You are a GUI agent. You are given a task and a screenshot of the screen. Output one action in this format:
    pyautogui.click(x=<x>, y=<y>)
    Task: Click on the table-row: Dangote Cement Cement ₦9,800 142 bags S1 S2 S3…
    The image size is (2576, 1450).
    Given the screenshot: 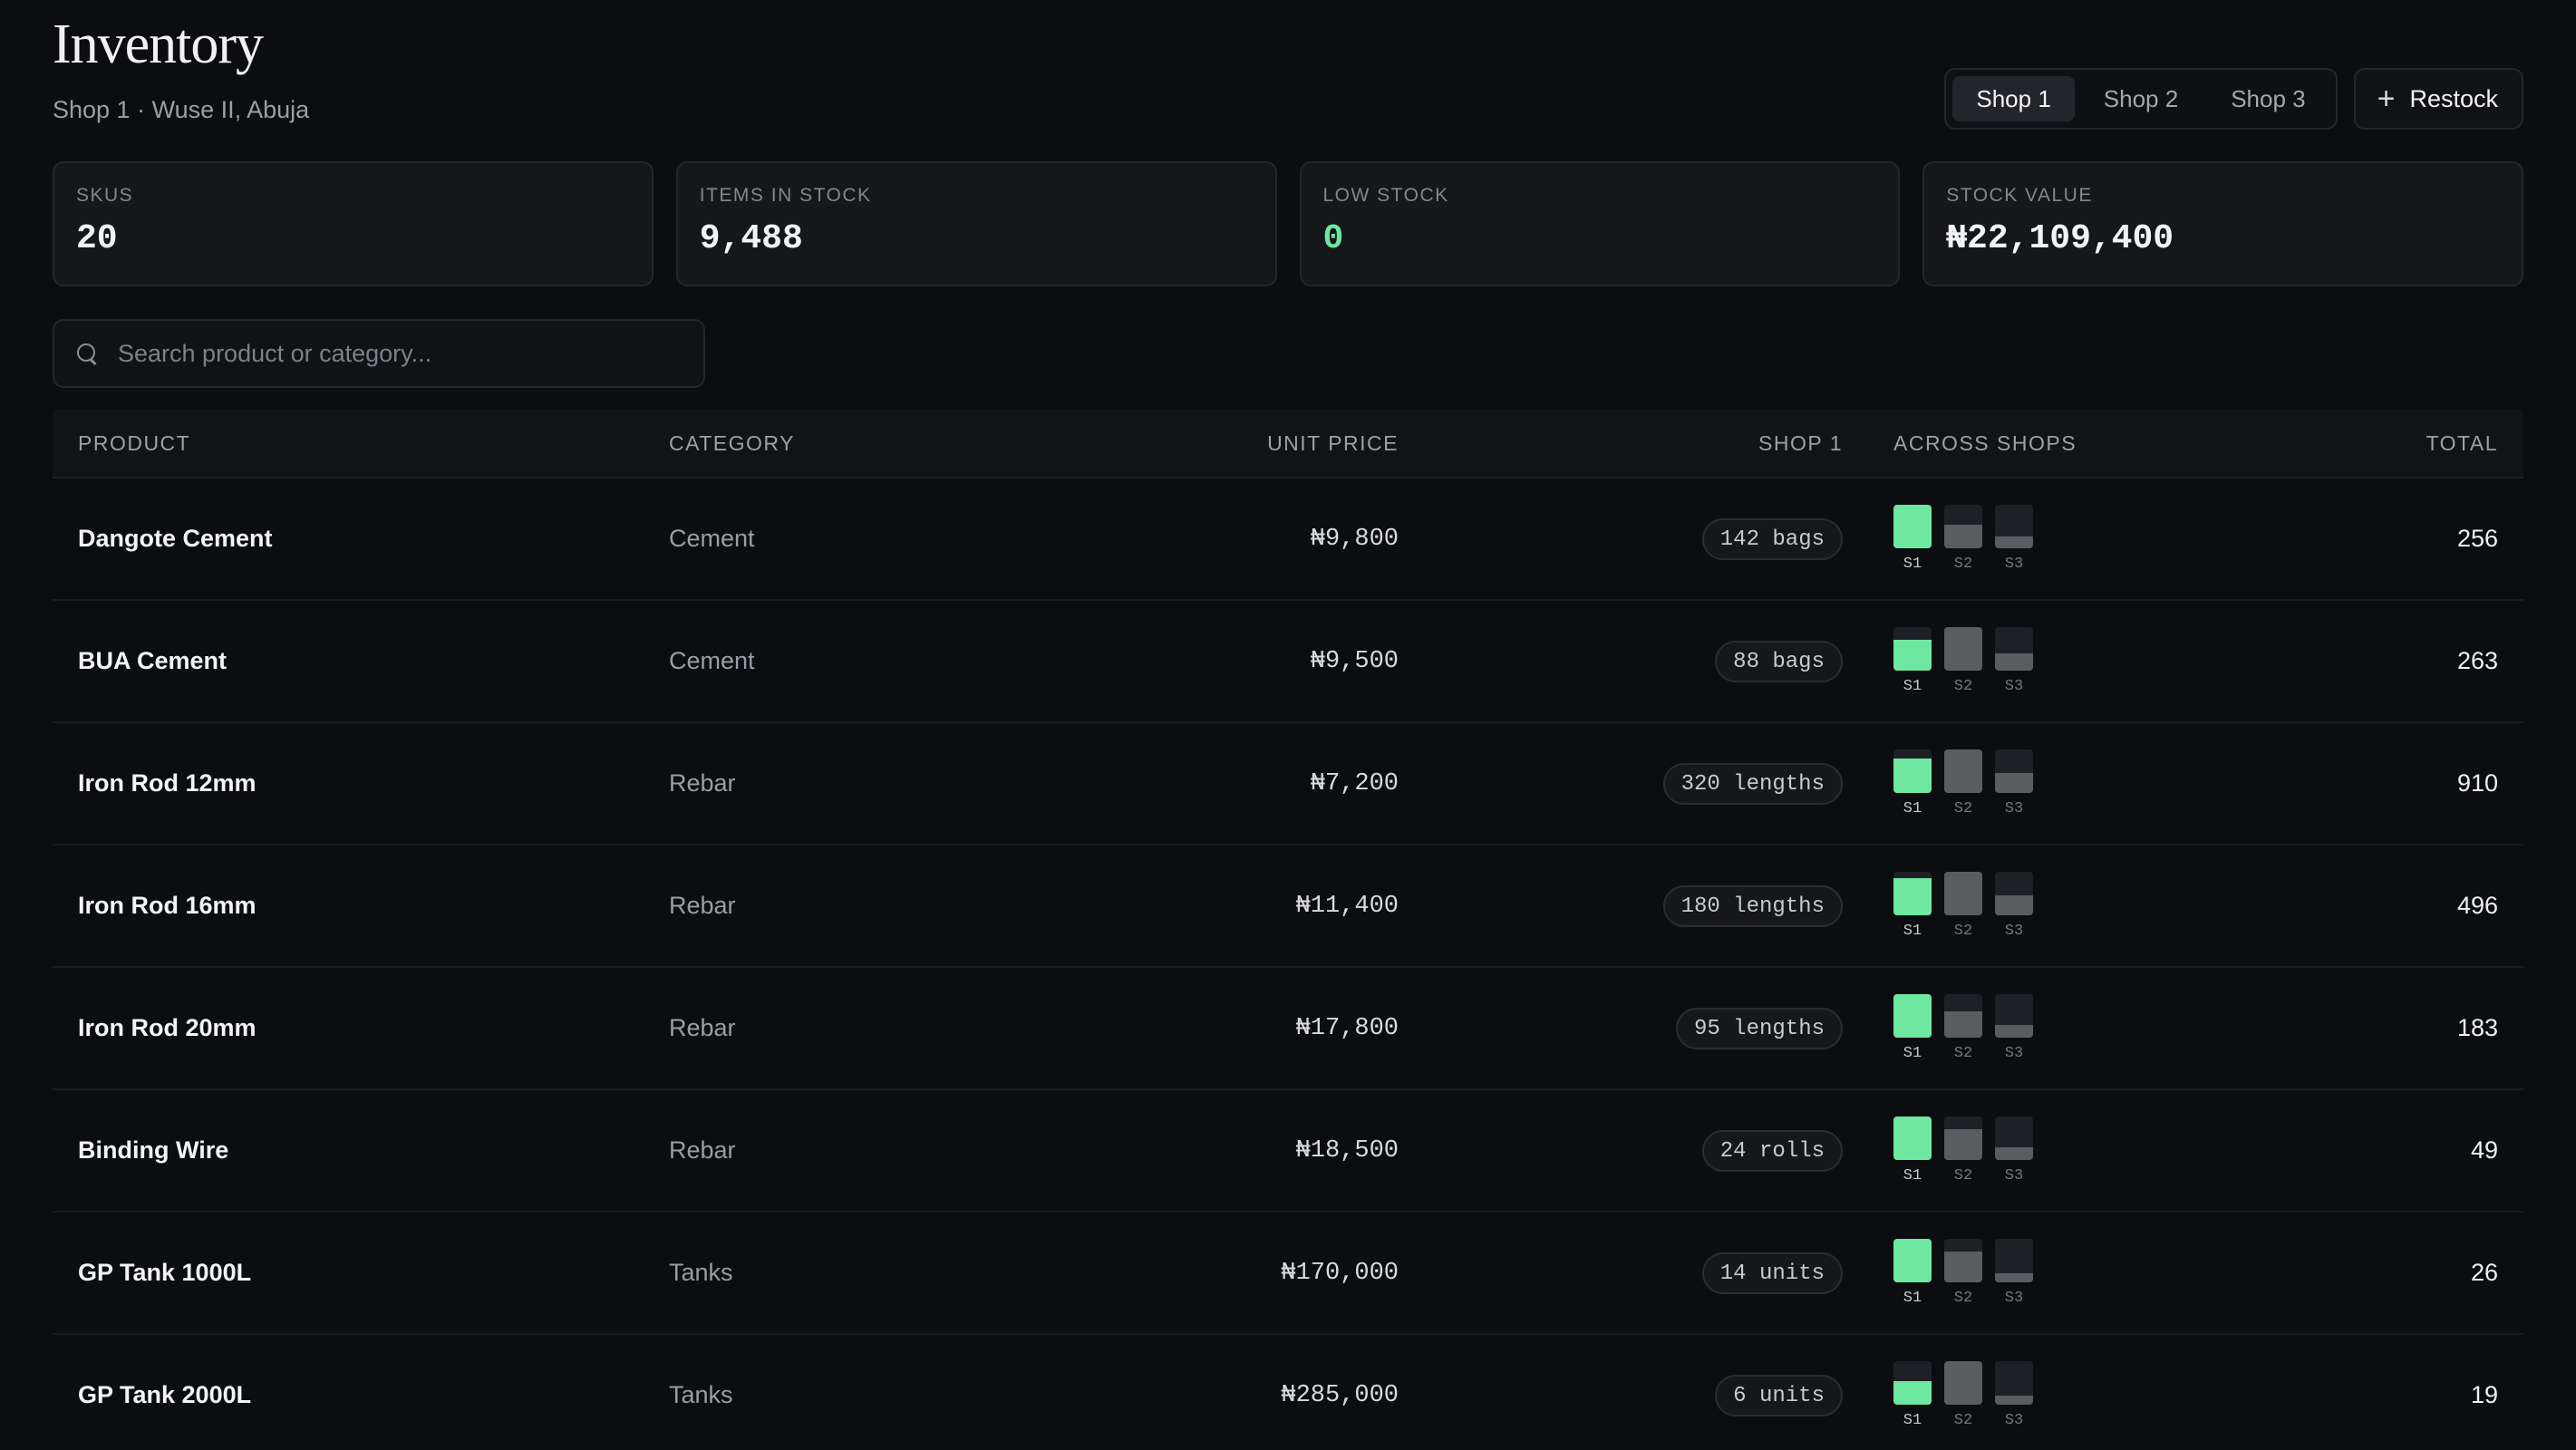 What is the action you would take?
    pyautogui.click(x=1288, y=539)
    